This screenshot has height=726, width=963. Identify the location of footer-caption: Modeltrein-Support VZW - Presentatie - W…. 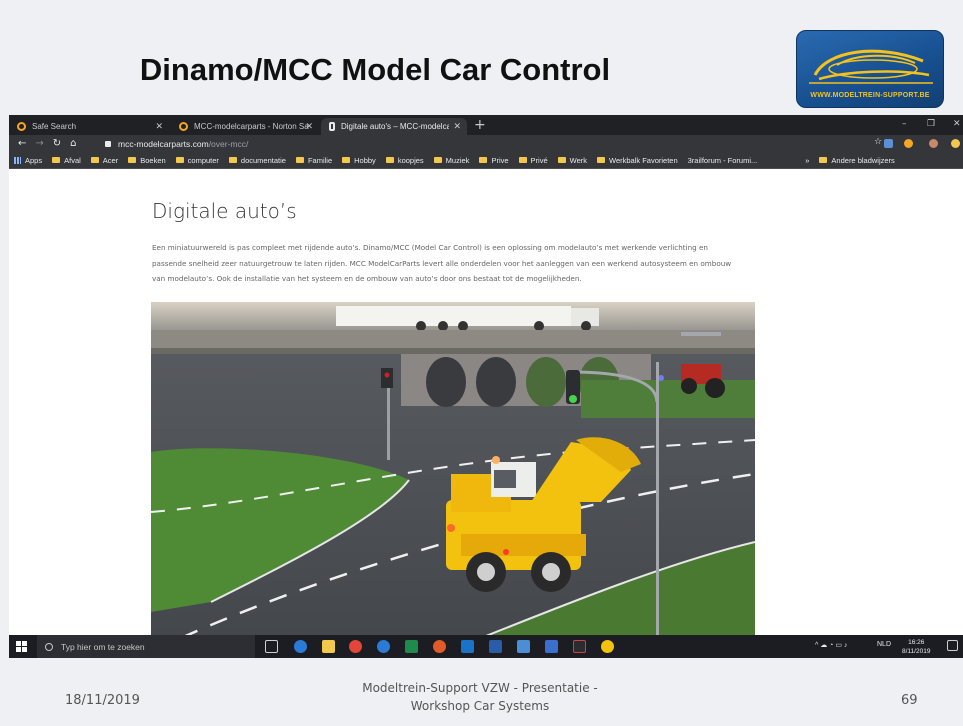
(480, 697).